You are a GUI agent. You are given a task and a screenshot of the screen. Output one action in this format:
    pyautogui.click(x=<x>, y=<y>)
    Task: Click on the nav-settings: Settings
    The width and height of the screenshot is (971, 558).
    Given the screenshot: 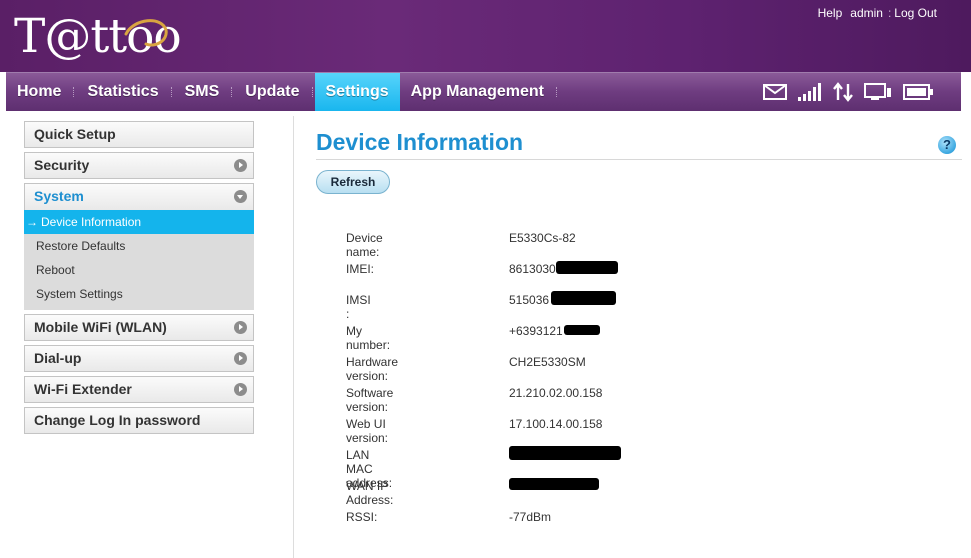 What is the action you would take?
    pyautogui.click(x=357, y=92)
    